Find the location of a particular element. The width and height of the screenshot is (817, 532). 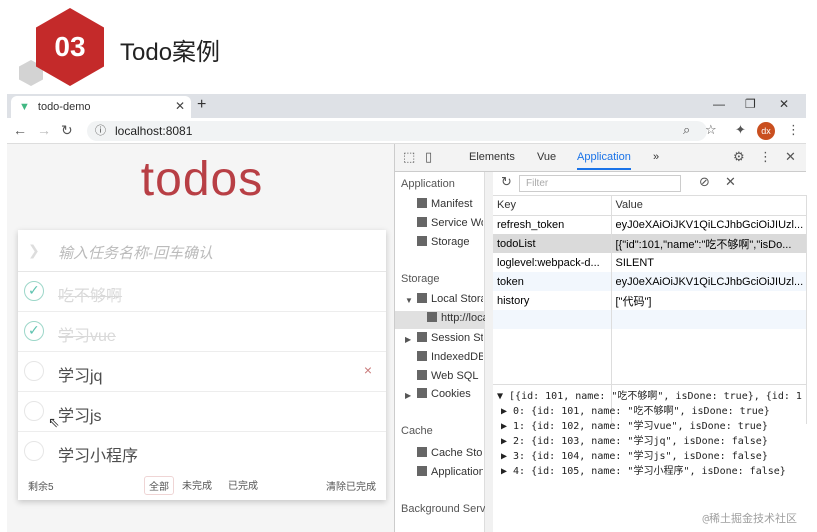

reload-icon: ↻ is located at coordinates (67, 130).